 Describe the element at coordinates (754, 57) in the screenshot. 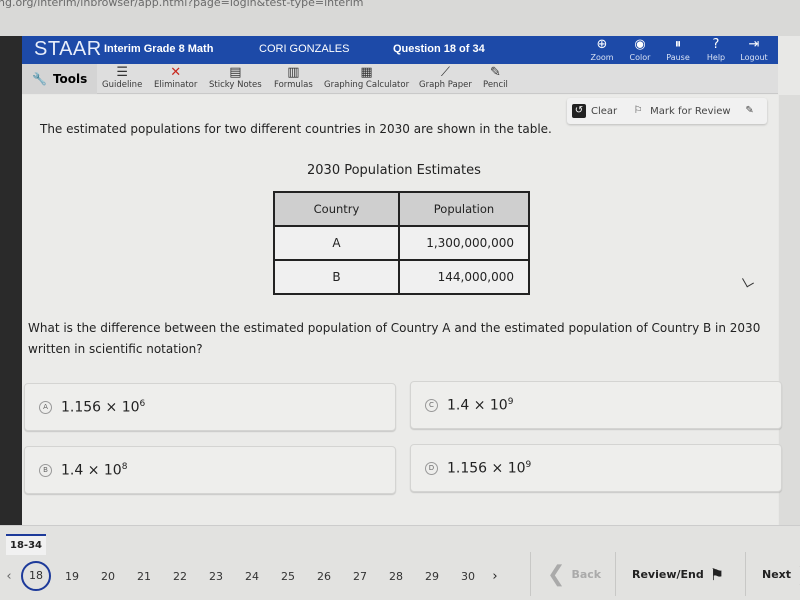

I see `logout-label: Logout` at that location.